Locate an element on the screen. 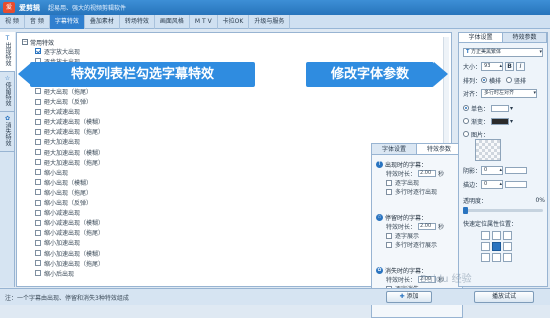  italic-button: I is located at coordinates (521, 66).